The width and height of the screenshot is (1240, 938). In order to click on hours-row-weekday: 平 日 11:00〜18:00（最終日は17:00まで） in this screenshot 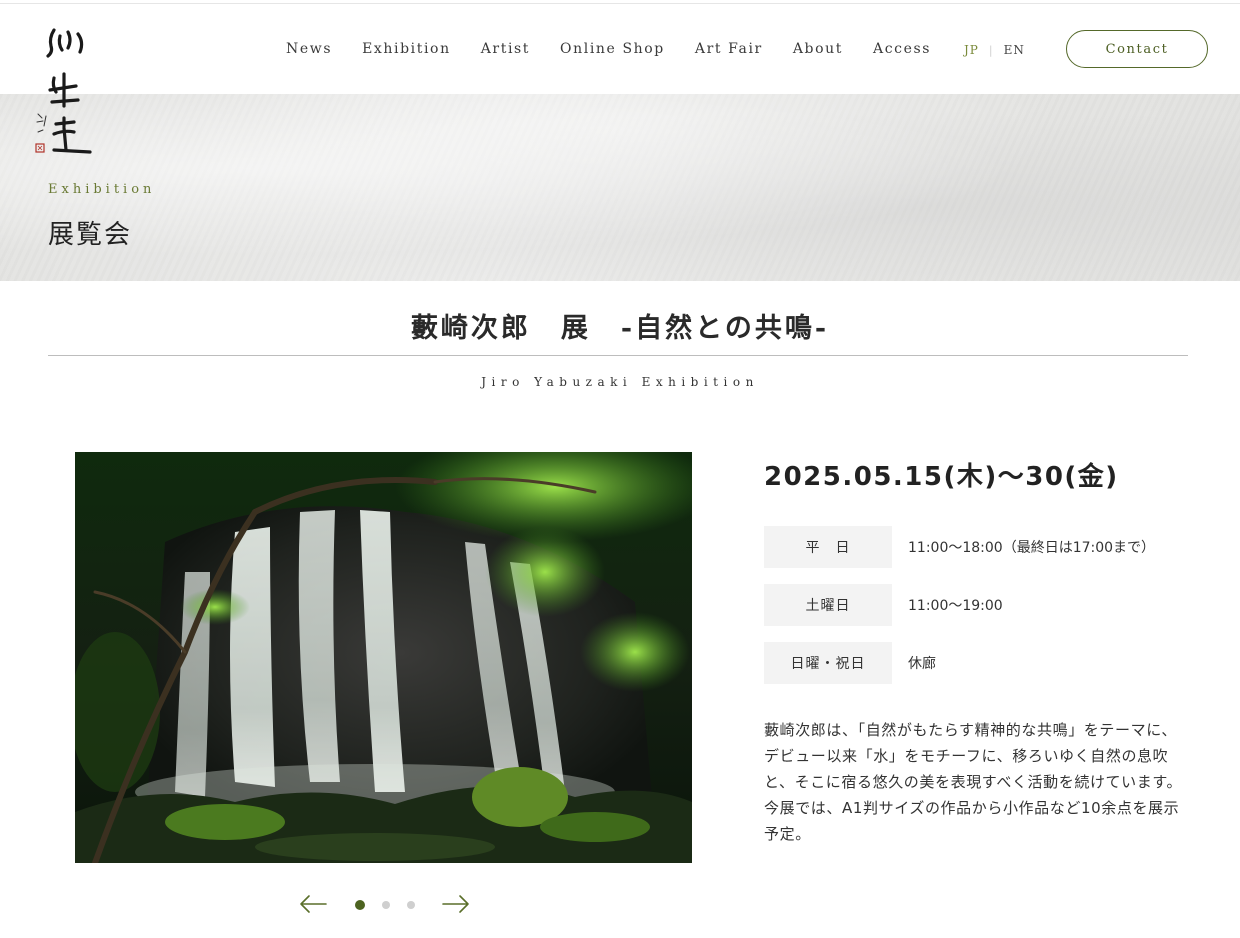, I will do `click(979, 547)`.